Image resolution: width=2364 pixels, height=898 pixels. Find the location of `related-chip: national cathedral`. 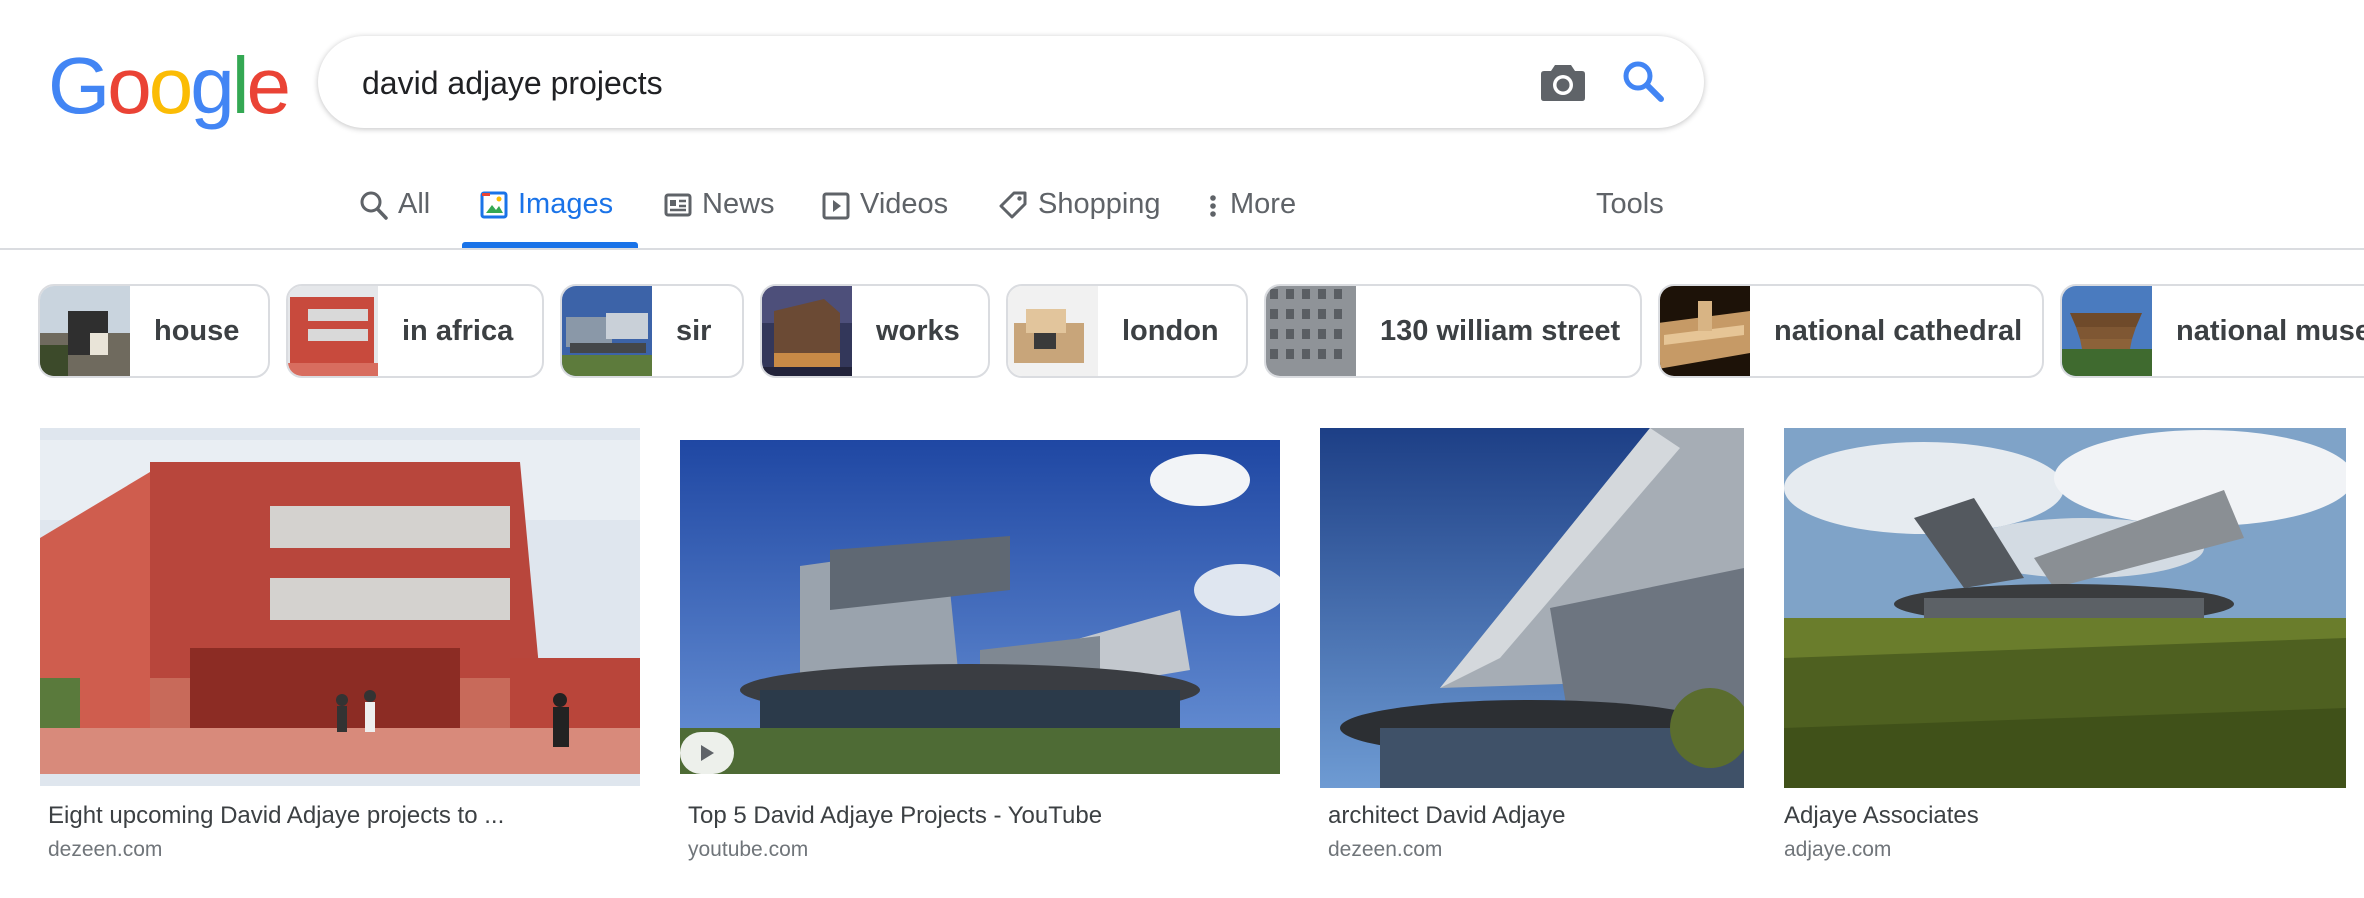

related-chip: national cathedral is located at coordinates (1851, 331).